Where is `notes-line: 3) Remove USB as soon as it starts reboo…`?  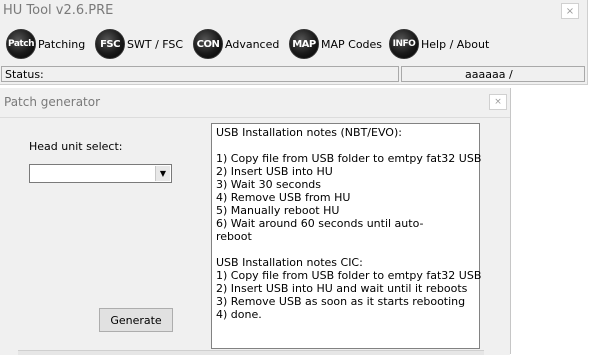 notes-line: 3) Remove USB as soon as it starts reboo… is located at coordinates (341, 301).